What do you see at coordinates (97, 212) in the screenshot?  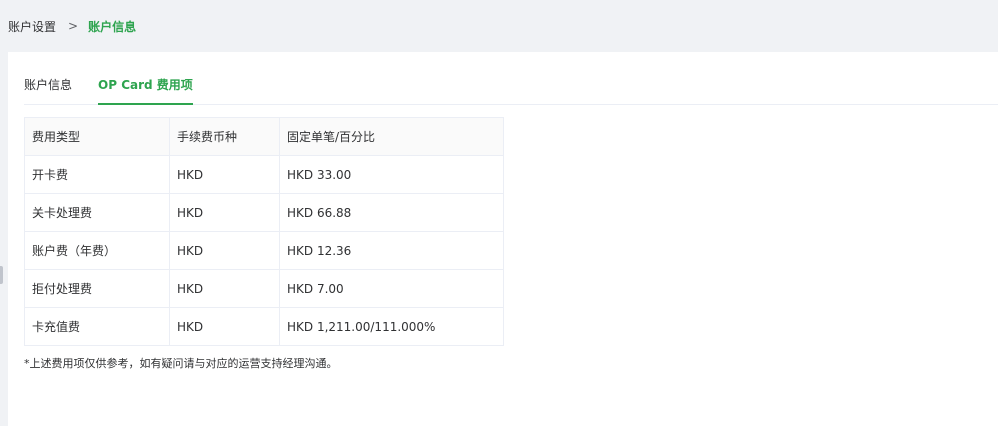 I see `cell-fee-type: 关卡处理费` at bounding box center [97, 212].